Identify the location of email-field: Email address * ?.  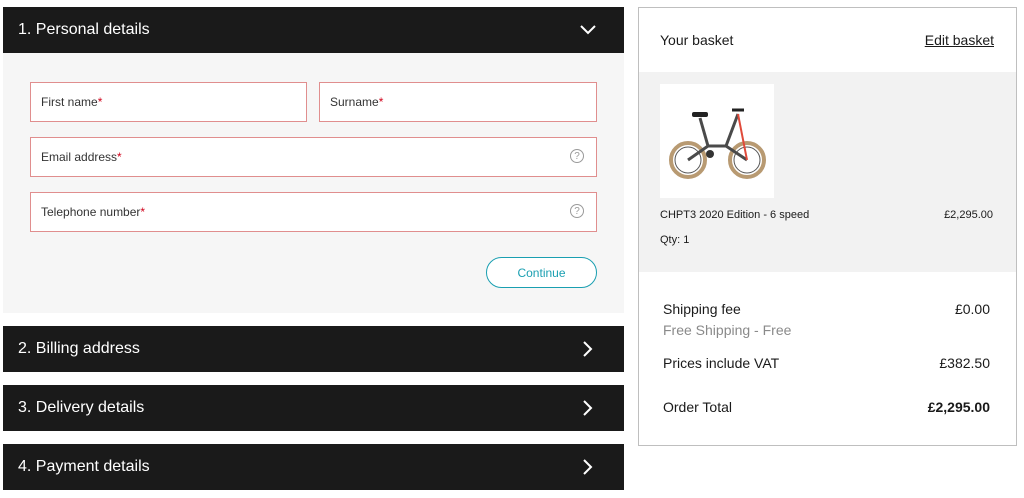
(313, 157).